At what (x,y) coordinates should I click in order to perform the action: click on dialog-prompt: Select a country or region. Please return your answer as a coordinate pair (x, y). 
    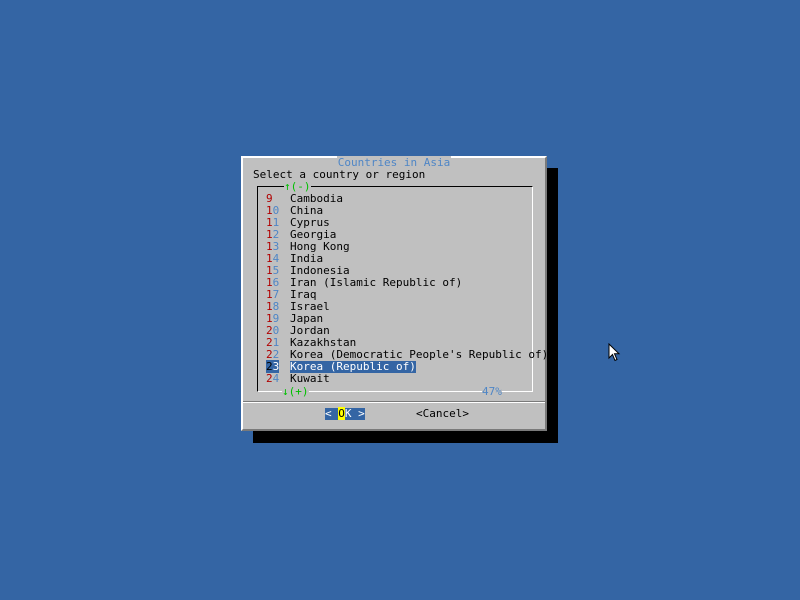
    Looking at the image, I should click on (339, 174).